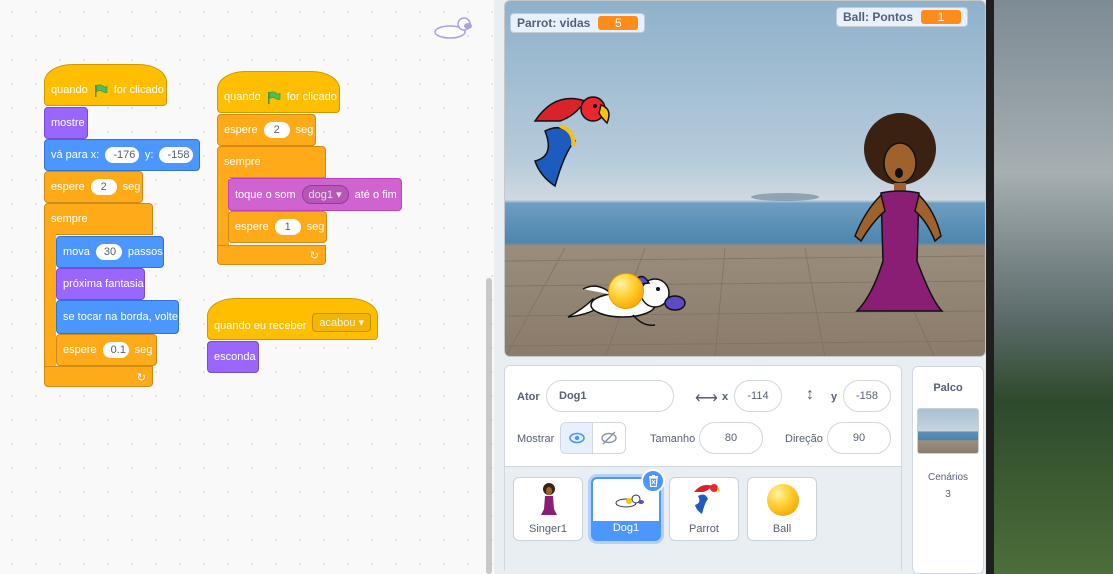 The width and height of the screenshot is (1113, 574). I want to click on monitor-value: 5, so click(618, 23).